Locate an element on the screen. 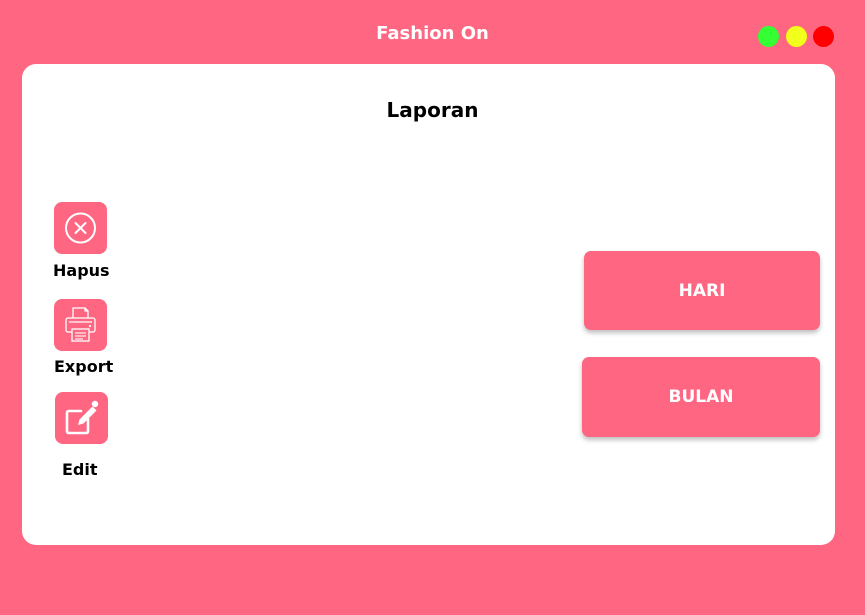 Image resolution: width=865 pixels, height=615 pixels. export-button is located at coordinates (80, 325).